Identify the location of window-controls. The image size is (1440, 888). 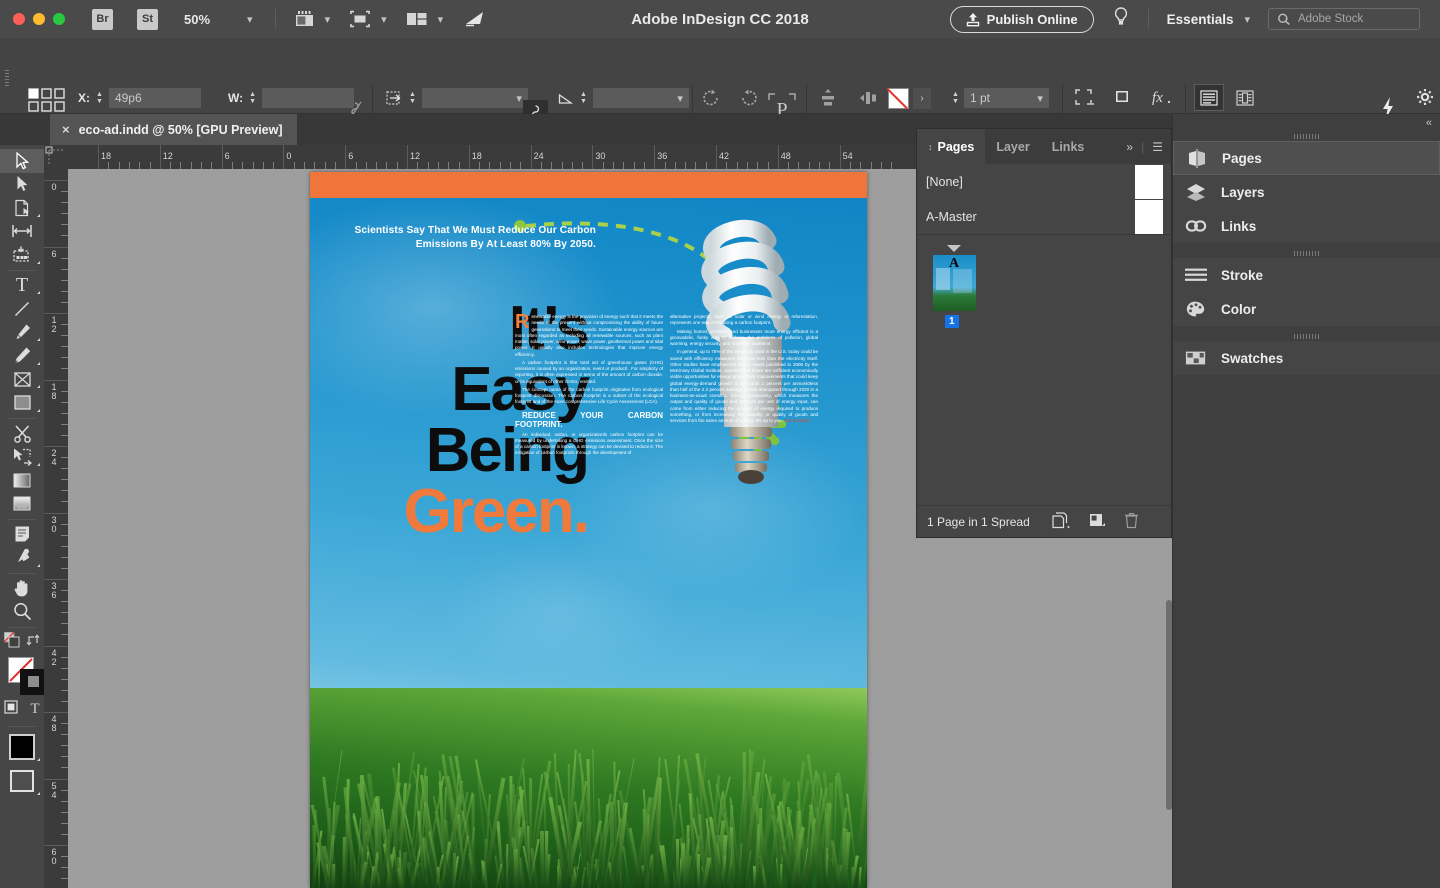
(39, 19).